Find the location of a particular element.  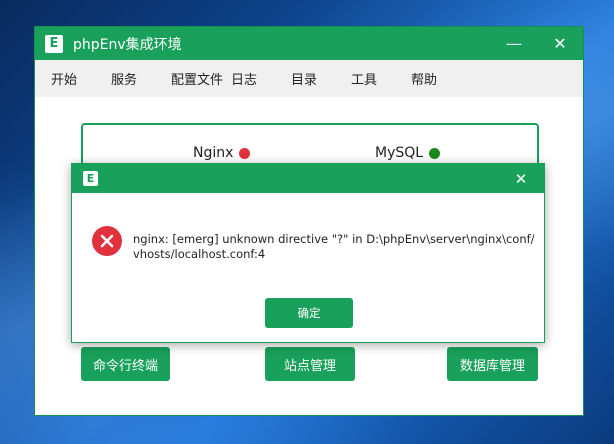

title-bar: E phpEnv集成环境 — ✕ is located at coordinates (309, 43).